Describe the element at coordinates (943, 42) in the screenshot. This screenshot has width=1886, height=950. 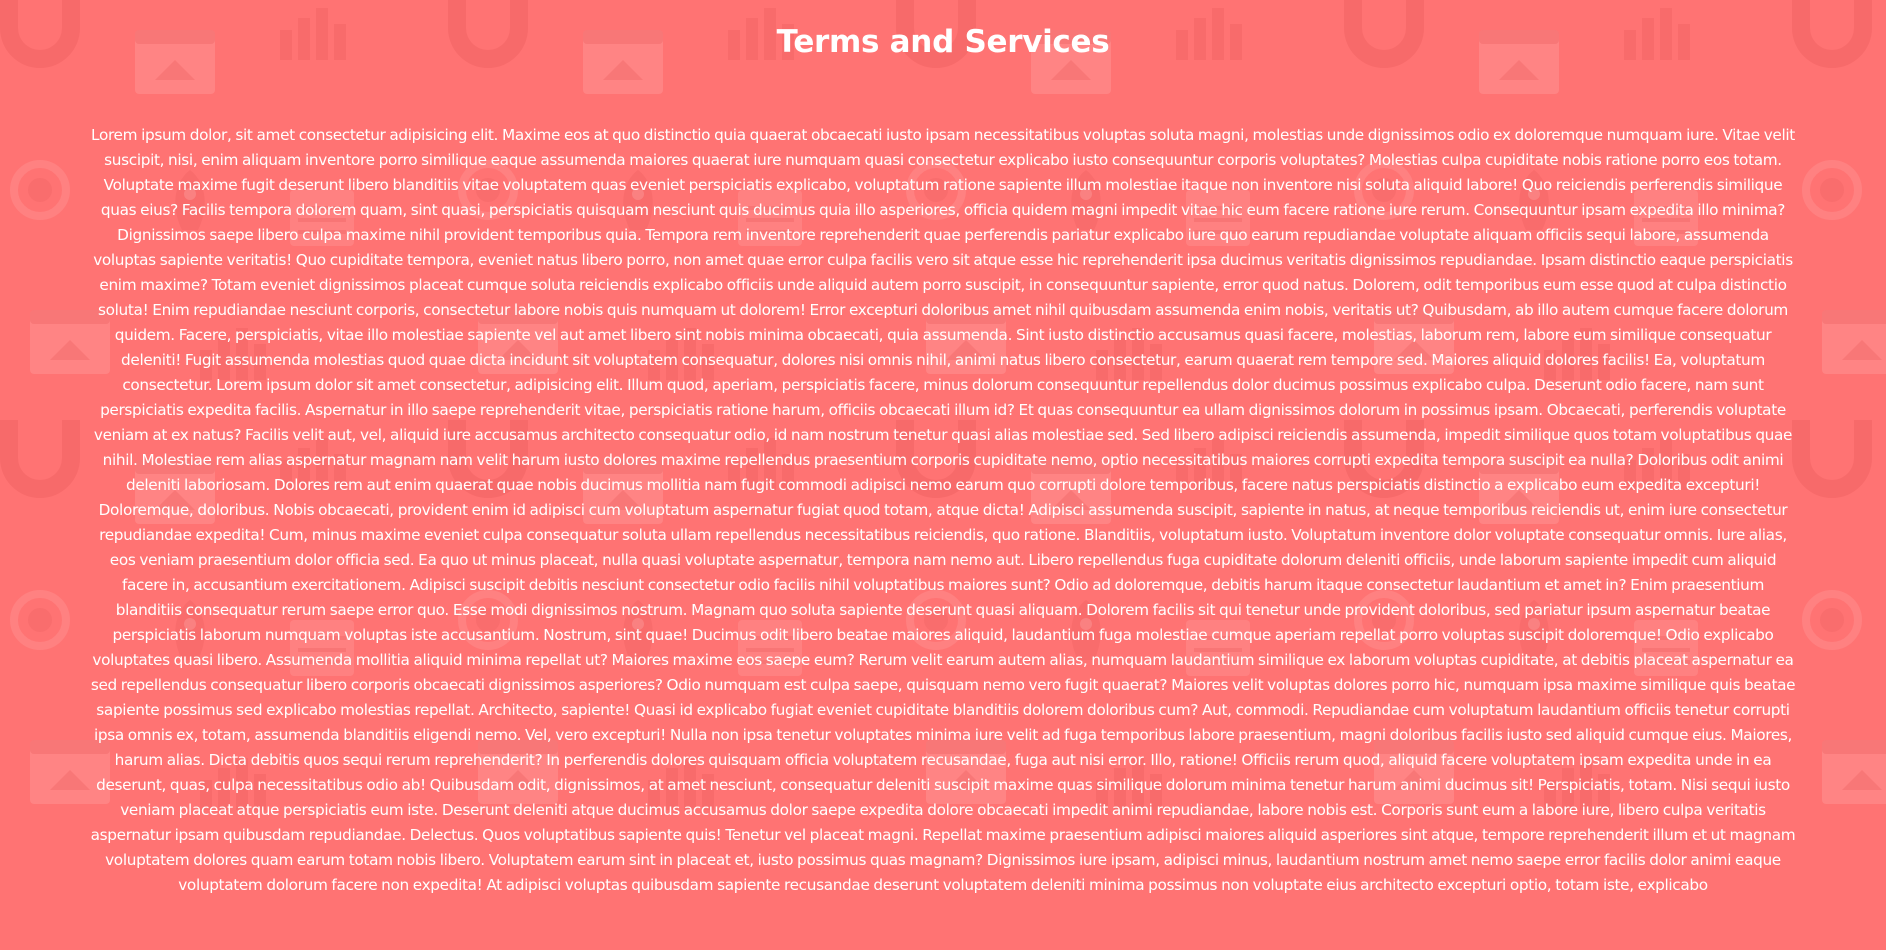
I see `page-title: Terms and Services` at that location.